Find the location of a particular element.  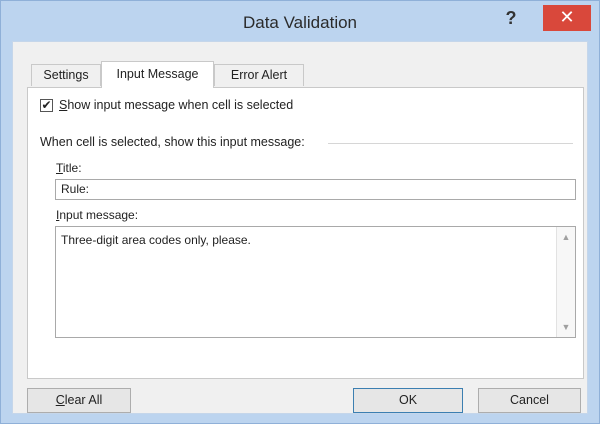

checkmark-icon: ✔ is located at coordinates (46, 105).